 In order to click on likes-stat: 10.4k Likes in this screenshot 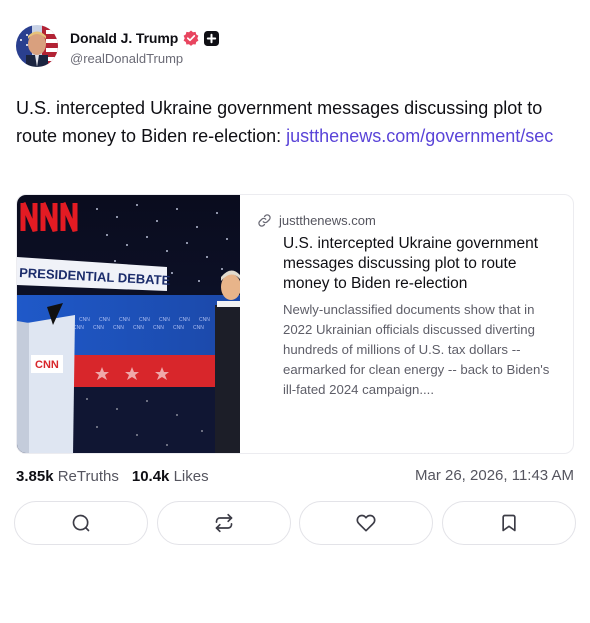, I will do `click(170, 476)`.